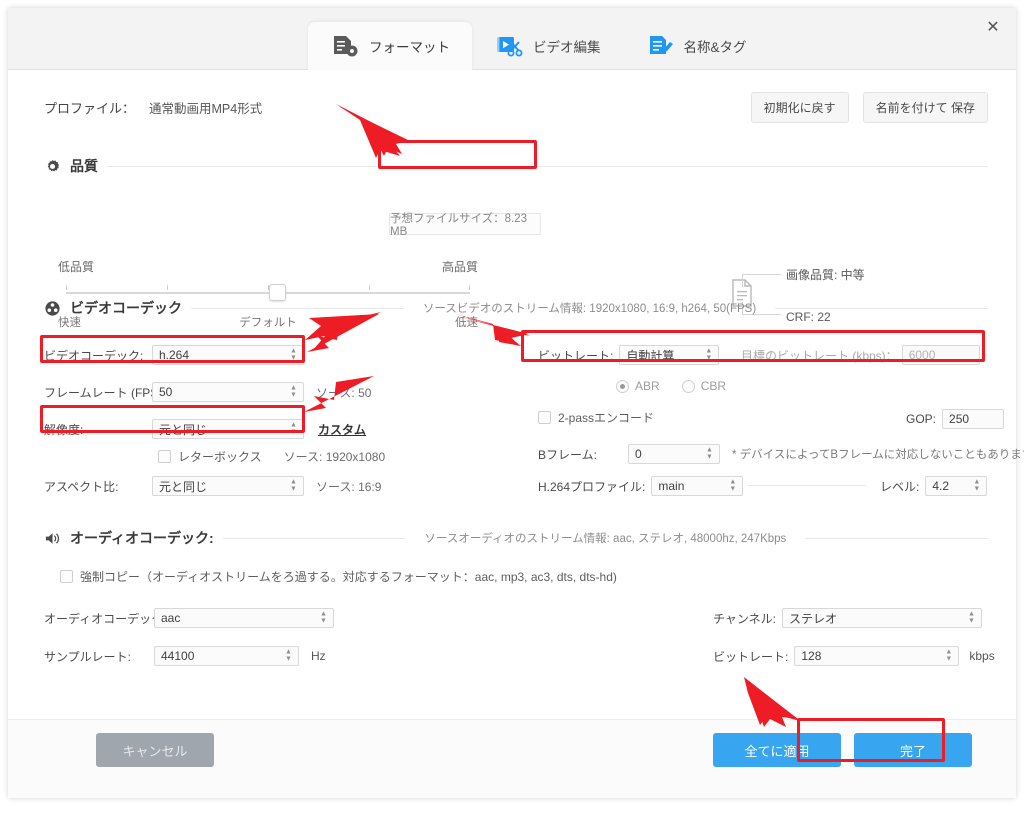  I want to click on video-codec-label: ビデオコーデック:, so click(94, 355).